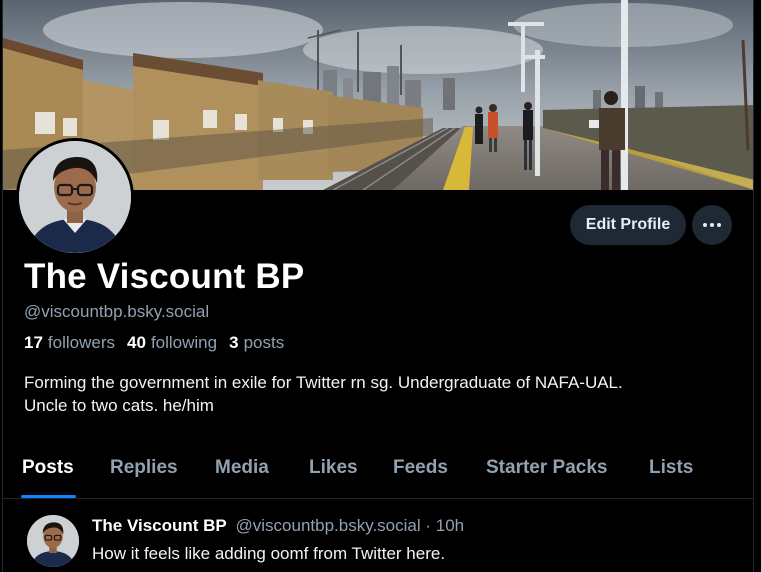 The width and height of the screenshot is (761, 572). What do you see at coordinates (48, 468) in the screenshot?
I see `tab-posts: Posts` at bounding box center [48, 468].